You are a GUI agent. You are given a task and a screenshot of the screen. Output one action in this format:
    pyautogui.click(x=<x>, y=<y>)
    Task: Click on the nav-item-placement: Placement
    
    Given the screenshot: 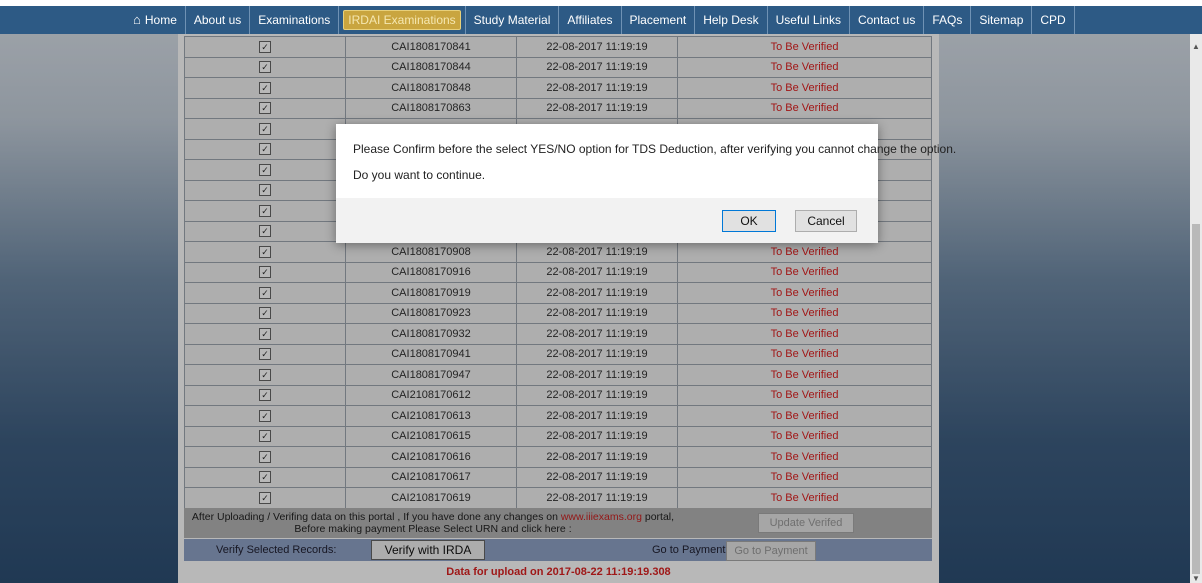 What is the action you would take?
    pyautogui.click(x=659, y=20)
    